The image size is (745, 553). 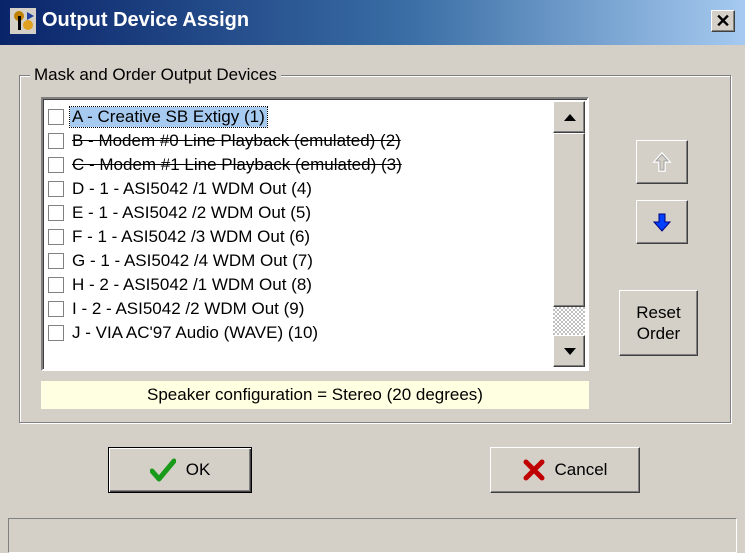 What do you see at coordinates (155, 75) in the screenshot?
I see `group-label: Mask and Order Output Devices` at bounding box center [155, 75].